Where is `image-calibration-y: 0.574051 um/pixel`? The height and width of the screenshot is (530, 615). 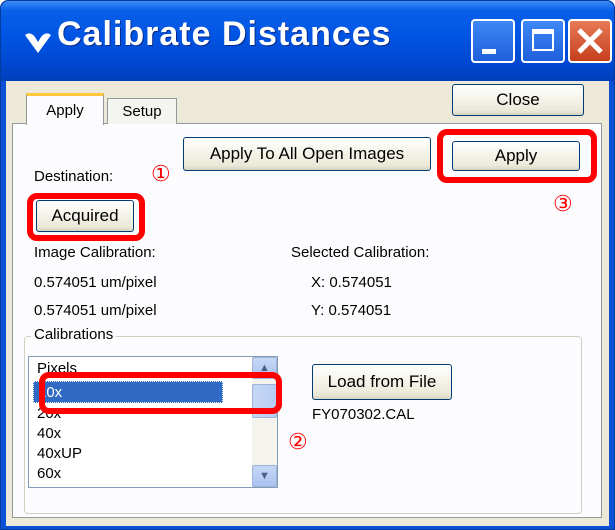 image-calibration-y: 0.574051 um/pixel is located at coordinates (95, 310).